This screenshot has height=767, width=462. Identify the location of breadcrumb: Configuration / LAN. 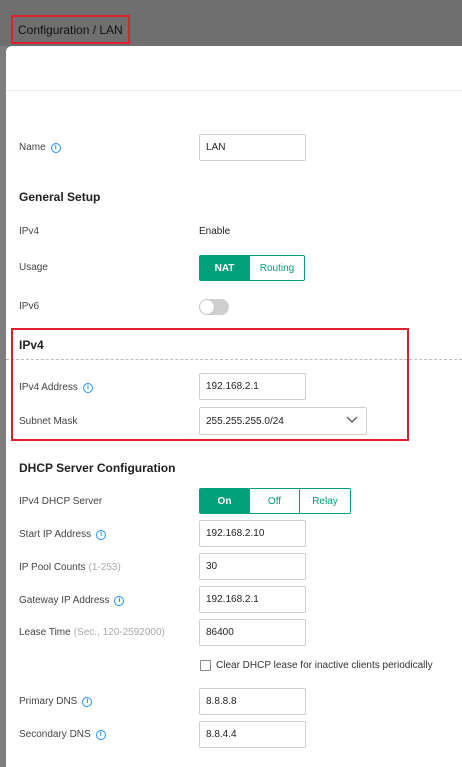
(70, 30).